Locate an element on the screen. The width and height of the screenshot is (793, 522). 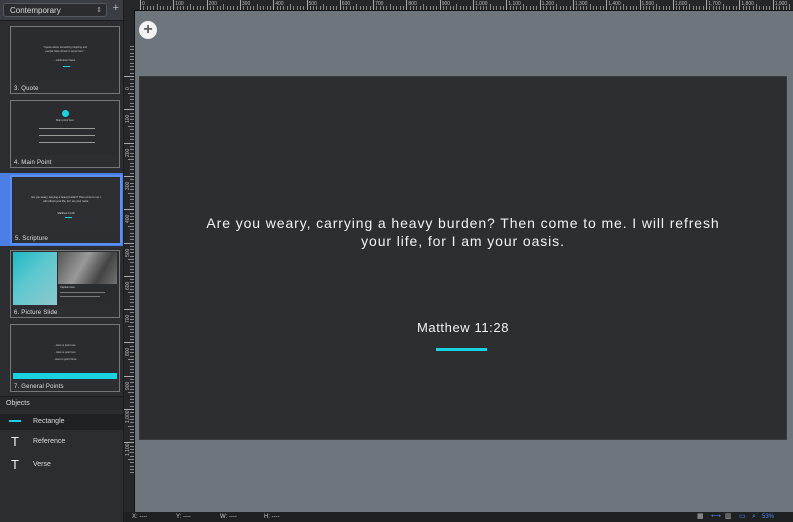
thumb-text: - Here is point one is located at coordinates (65, 345).